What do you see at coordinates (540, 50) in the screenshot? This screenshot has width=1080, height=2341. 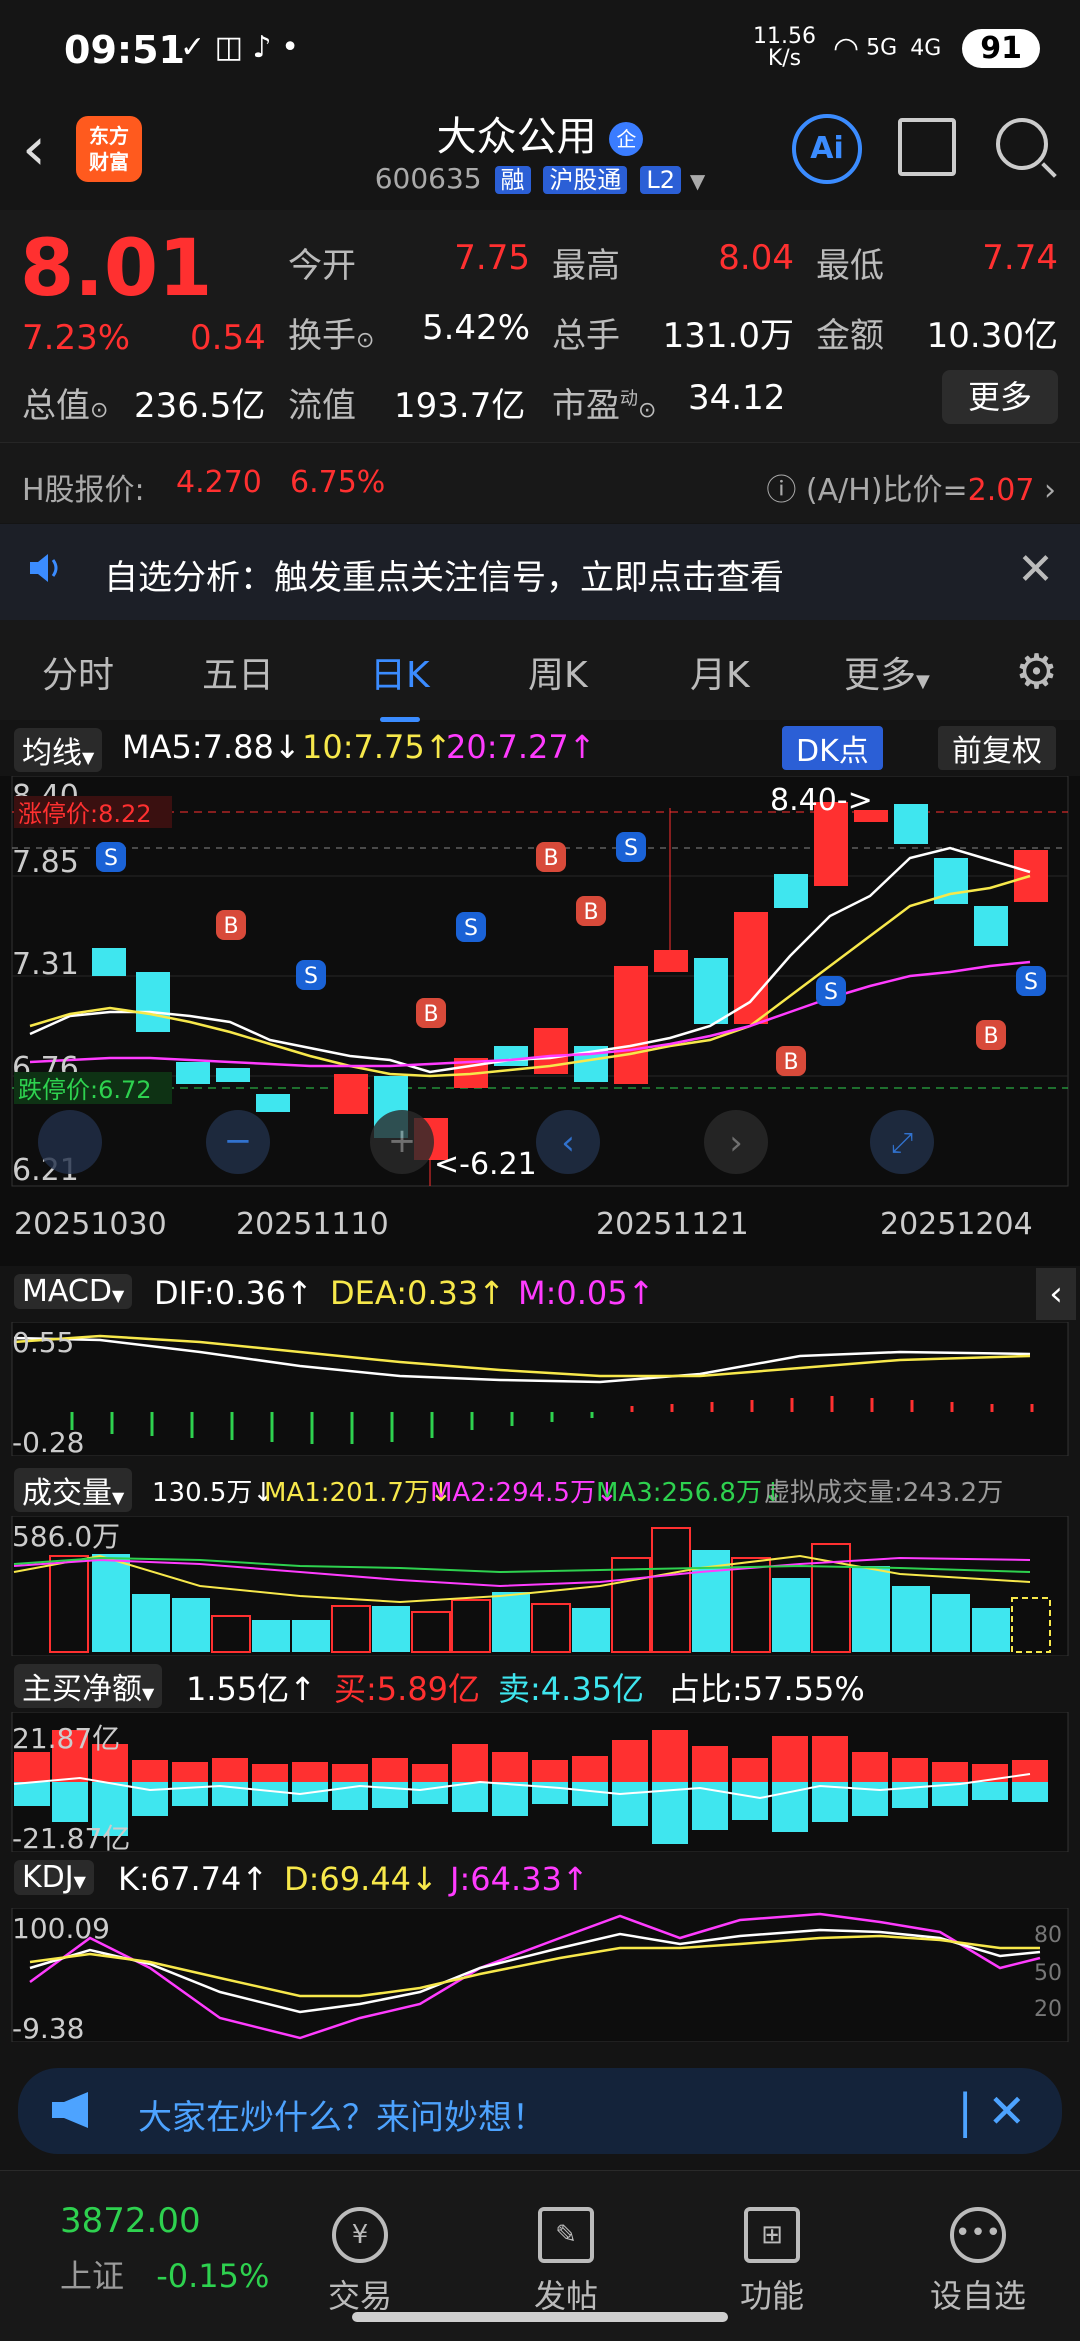 I see `status-bar: 09:51 ✓ ◫ ♪ • 11.56 K/s ◠ 5G 4G 91` at bounding box center [540, 50].